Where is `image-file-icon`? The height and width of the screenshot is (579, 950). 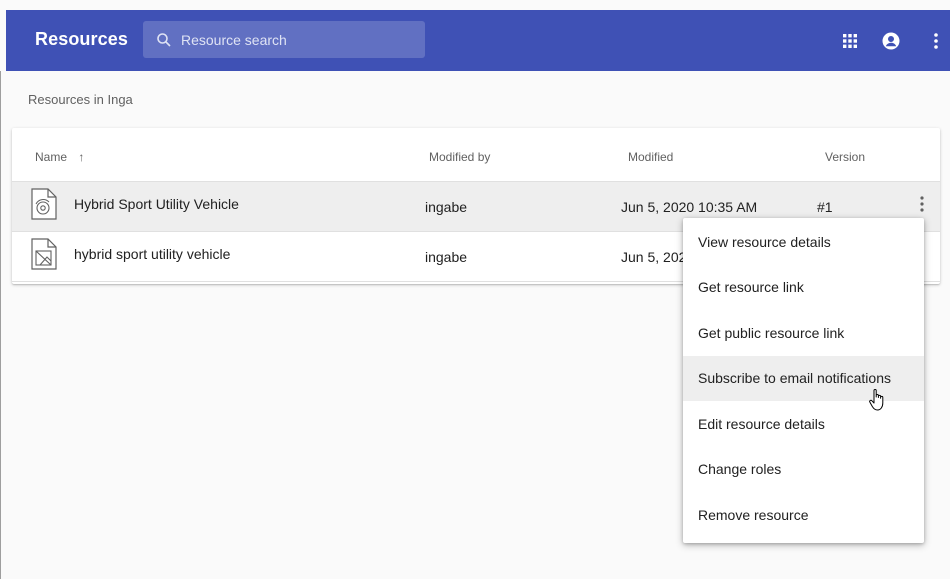 image-file-icon is located at coordinates (44, 254).